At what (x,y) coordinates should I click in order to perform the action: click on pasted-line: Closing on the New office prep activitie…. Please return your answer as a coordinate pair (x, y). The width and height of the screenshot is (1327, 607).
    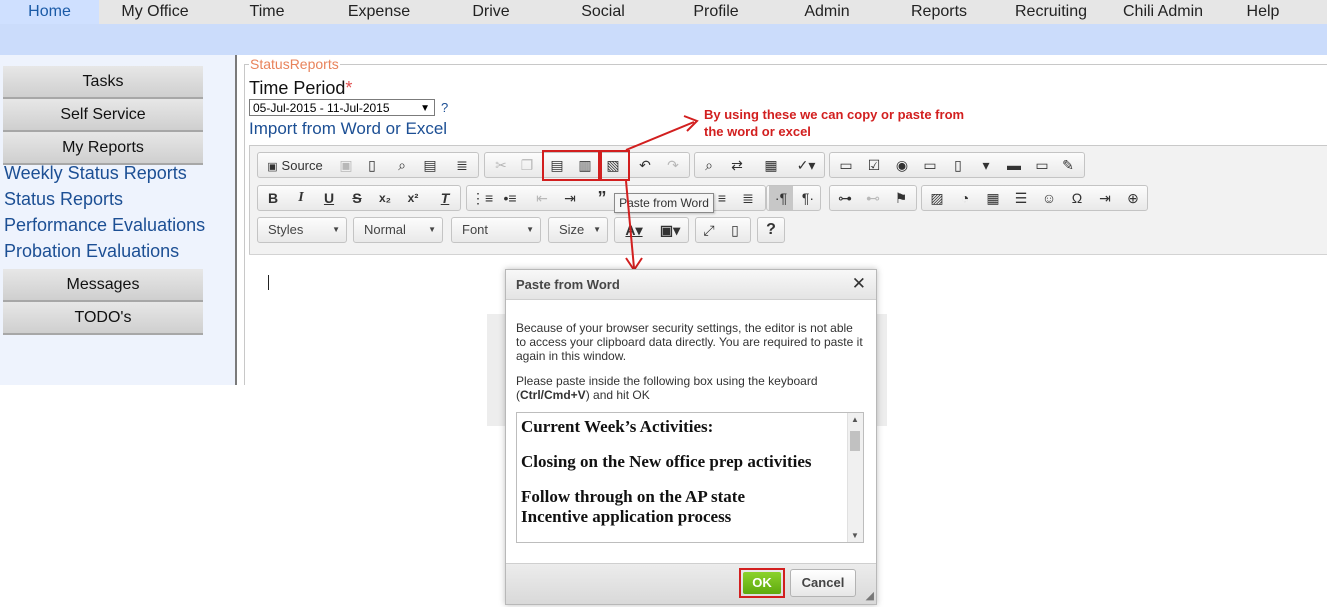
    Looking at the image, I should click on (666, 461).